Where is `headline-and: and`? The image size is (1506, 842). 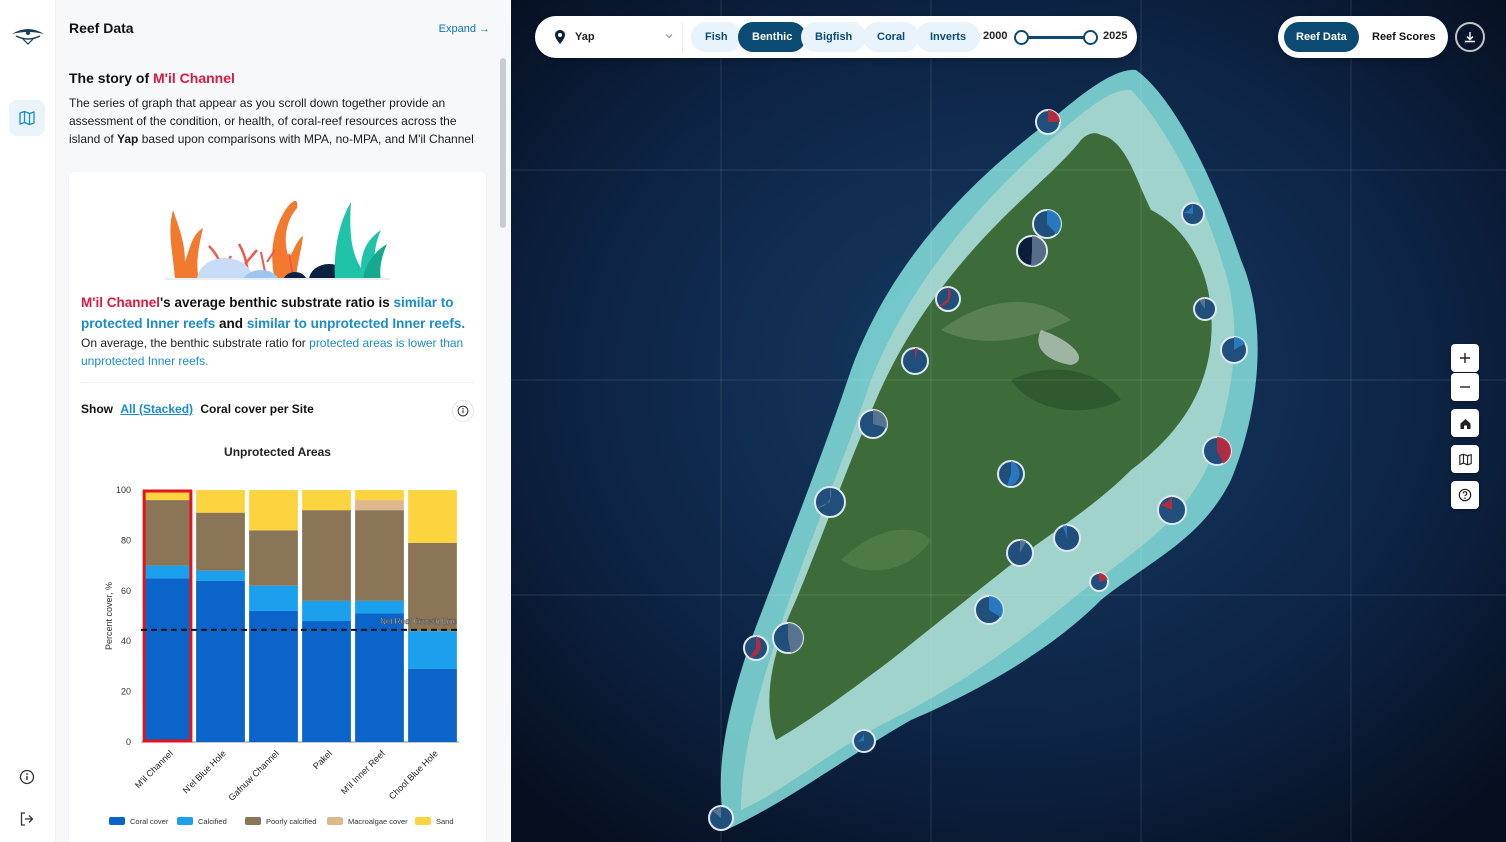
headline-and: and is located at coordinates (231, 323).